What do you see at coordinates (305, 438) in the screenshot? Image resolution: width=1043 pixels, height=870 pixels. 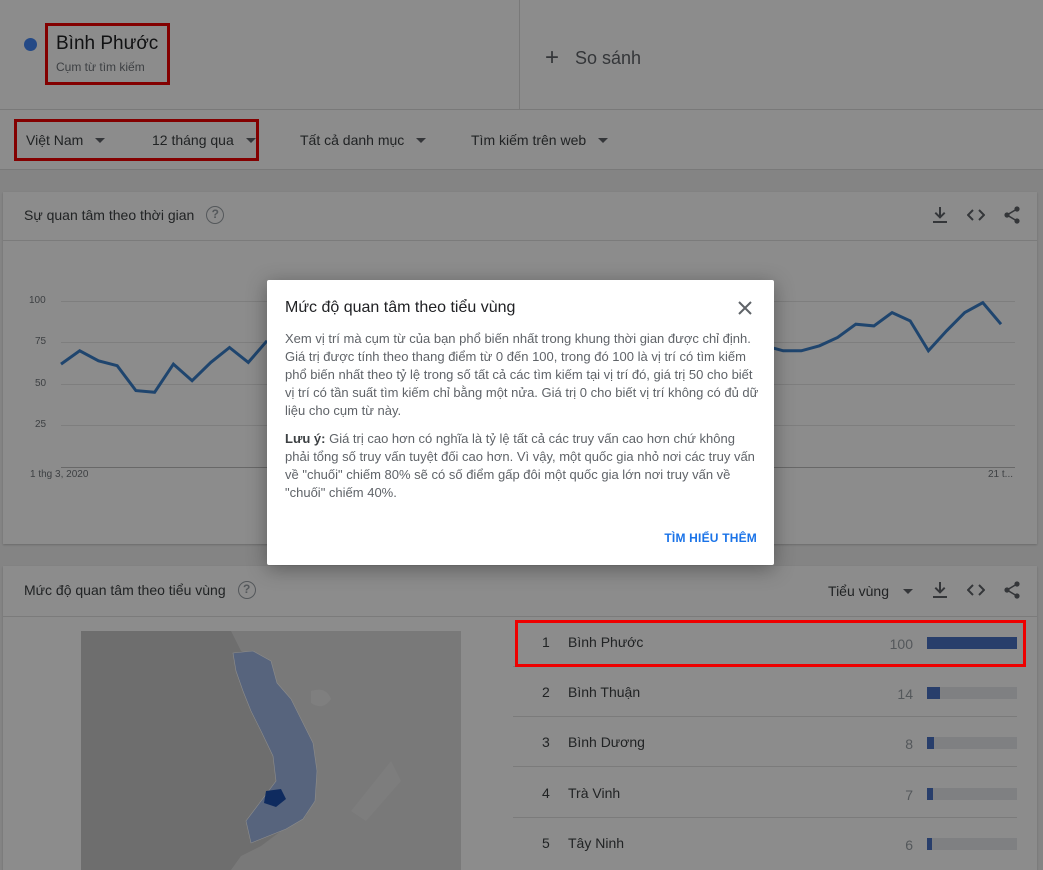 I see `dialog-note-label: Lưu ý:` at bounding box center [305, 438].